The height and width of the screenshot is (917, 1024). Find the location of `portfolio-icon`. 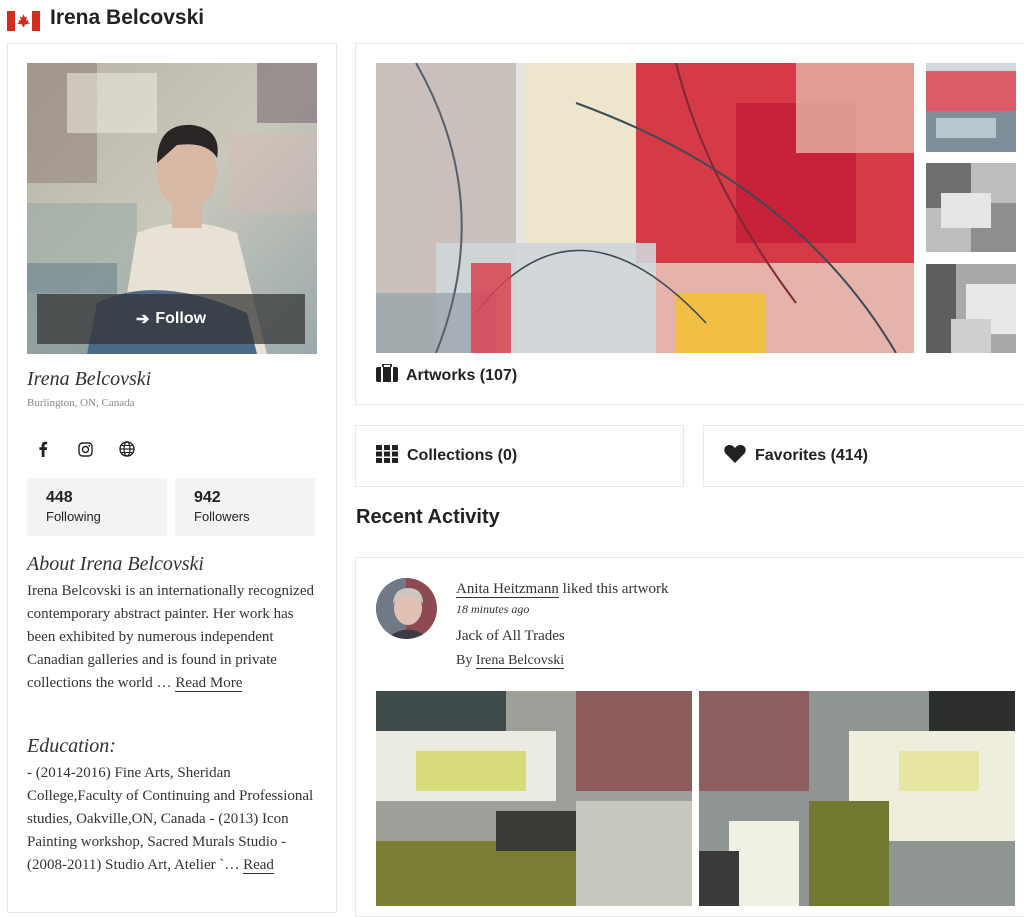

portfolio-icon is located at coordinates (387, 375).